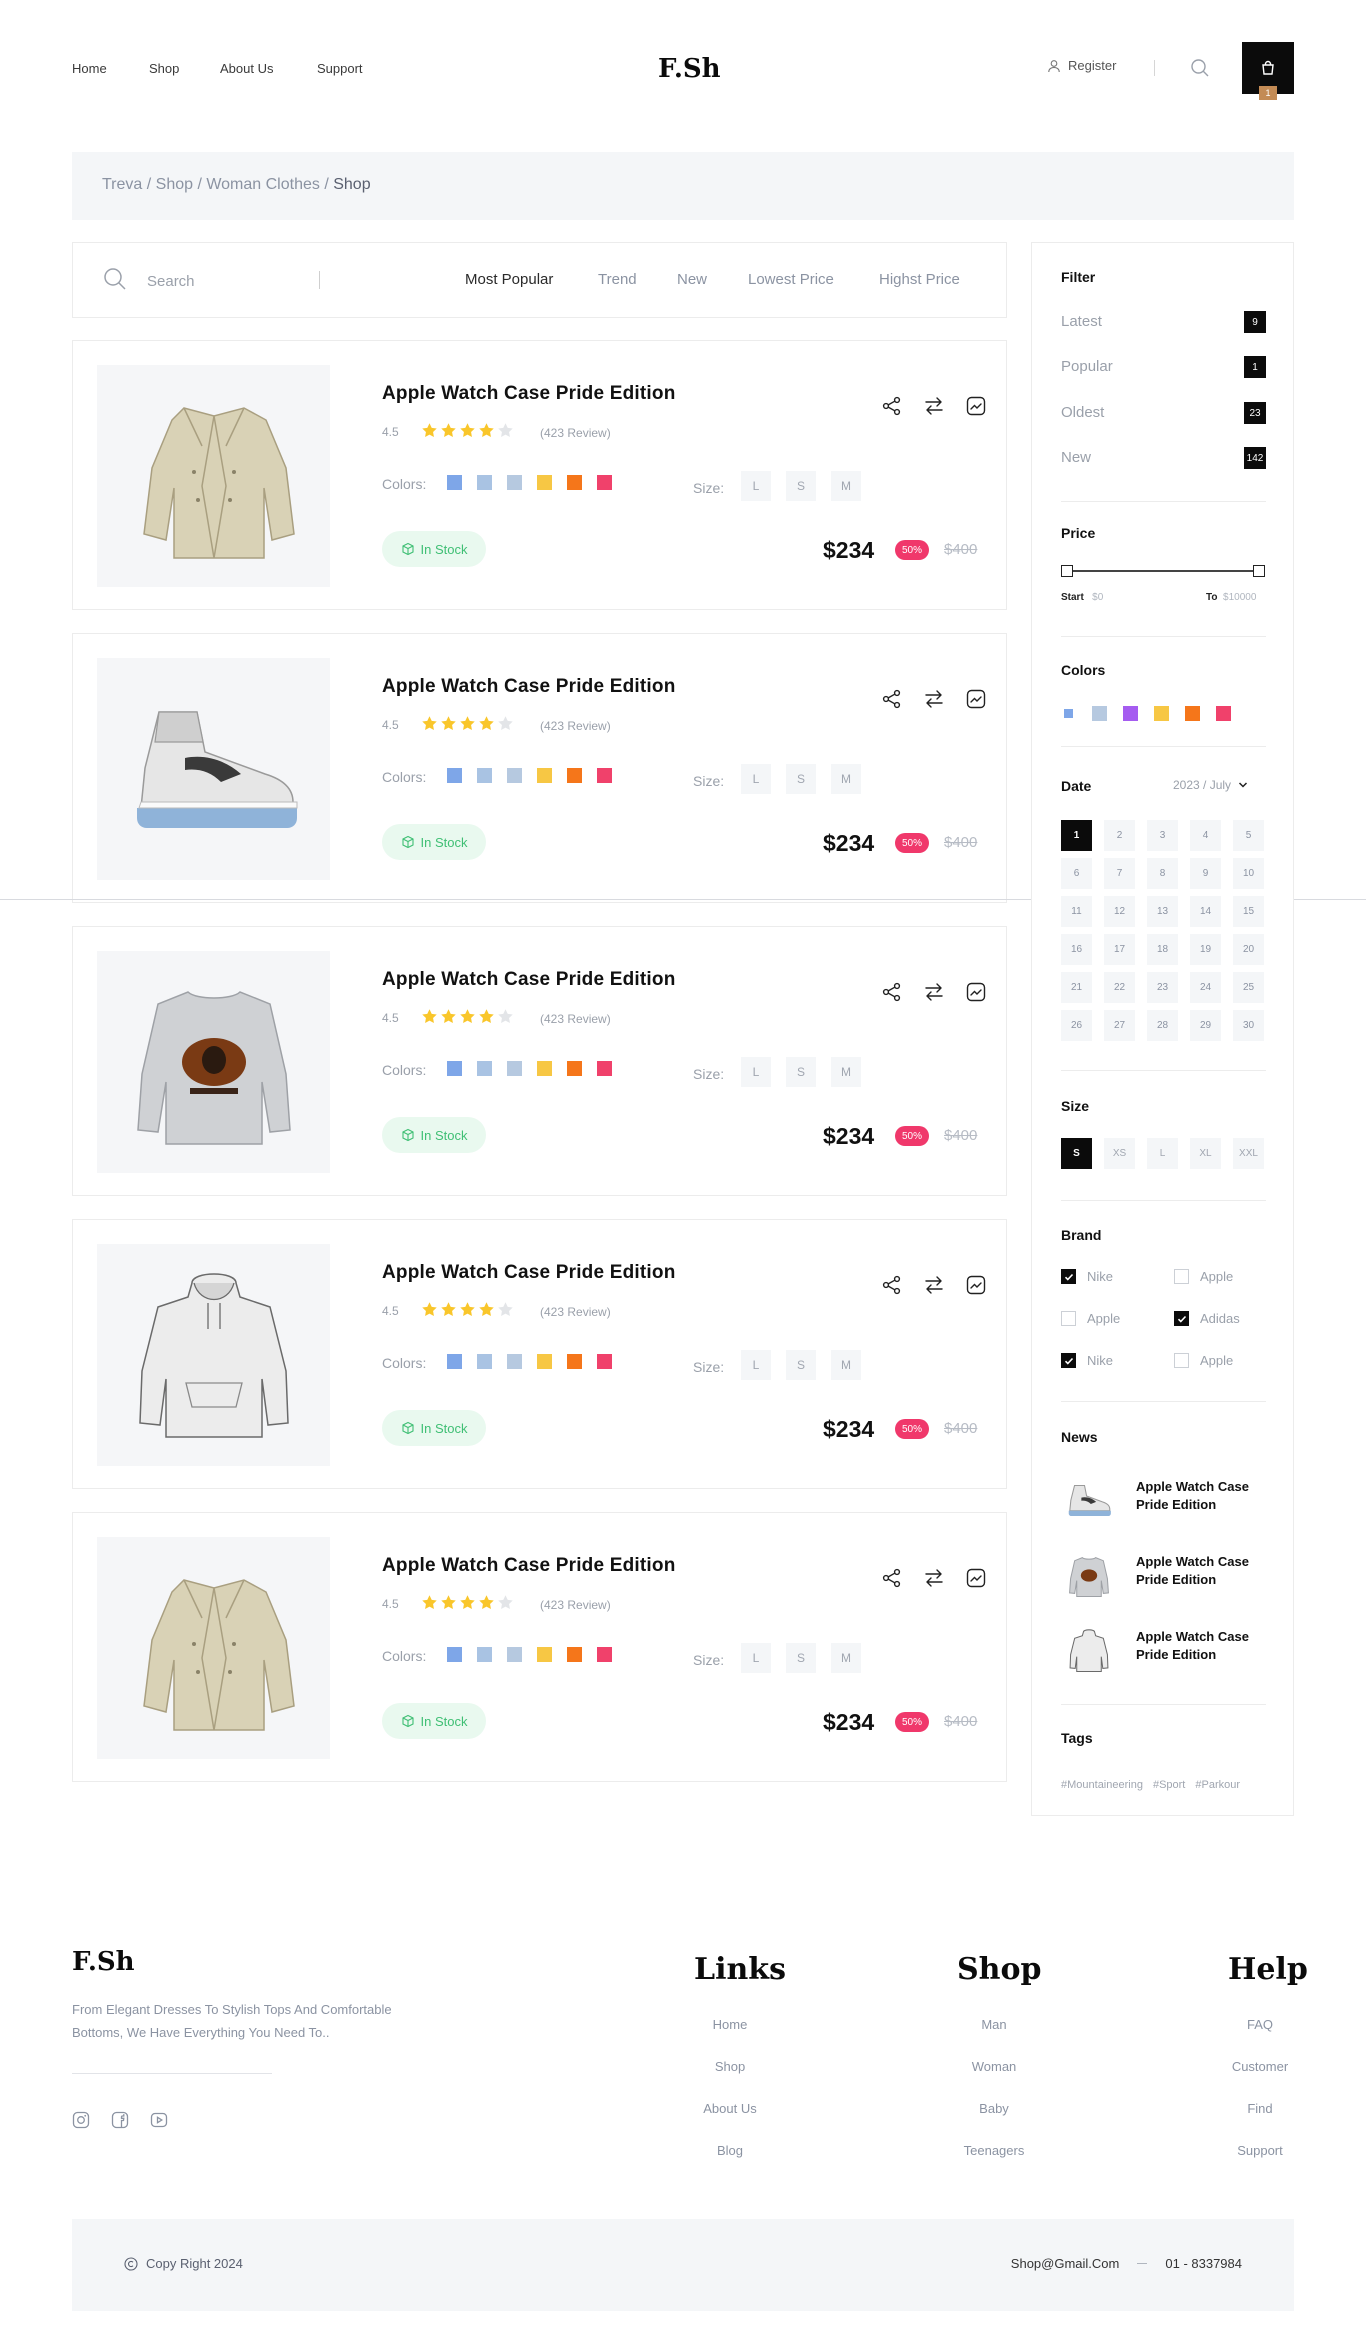 The width and height of the screenshot is (1366, 2330). What do you see at coordinates (1076, 835) in the screenshot?
I see `calendar-day-1: 1` at bounding box center [1076, 835].